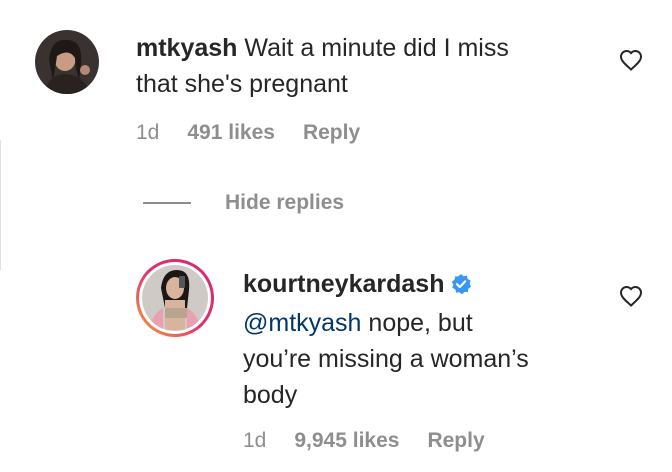 The width and height of the screenshot is (672, 472). Describe the element at coordinates (417, 323) in the screenshot. I see `reply-body-line1: nope, but` at that location.